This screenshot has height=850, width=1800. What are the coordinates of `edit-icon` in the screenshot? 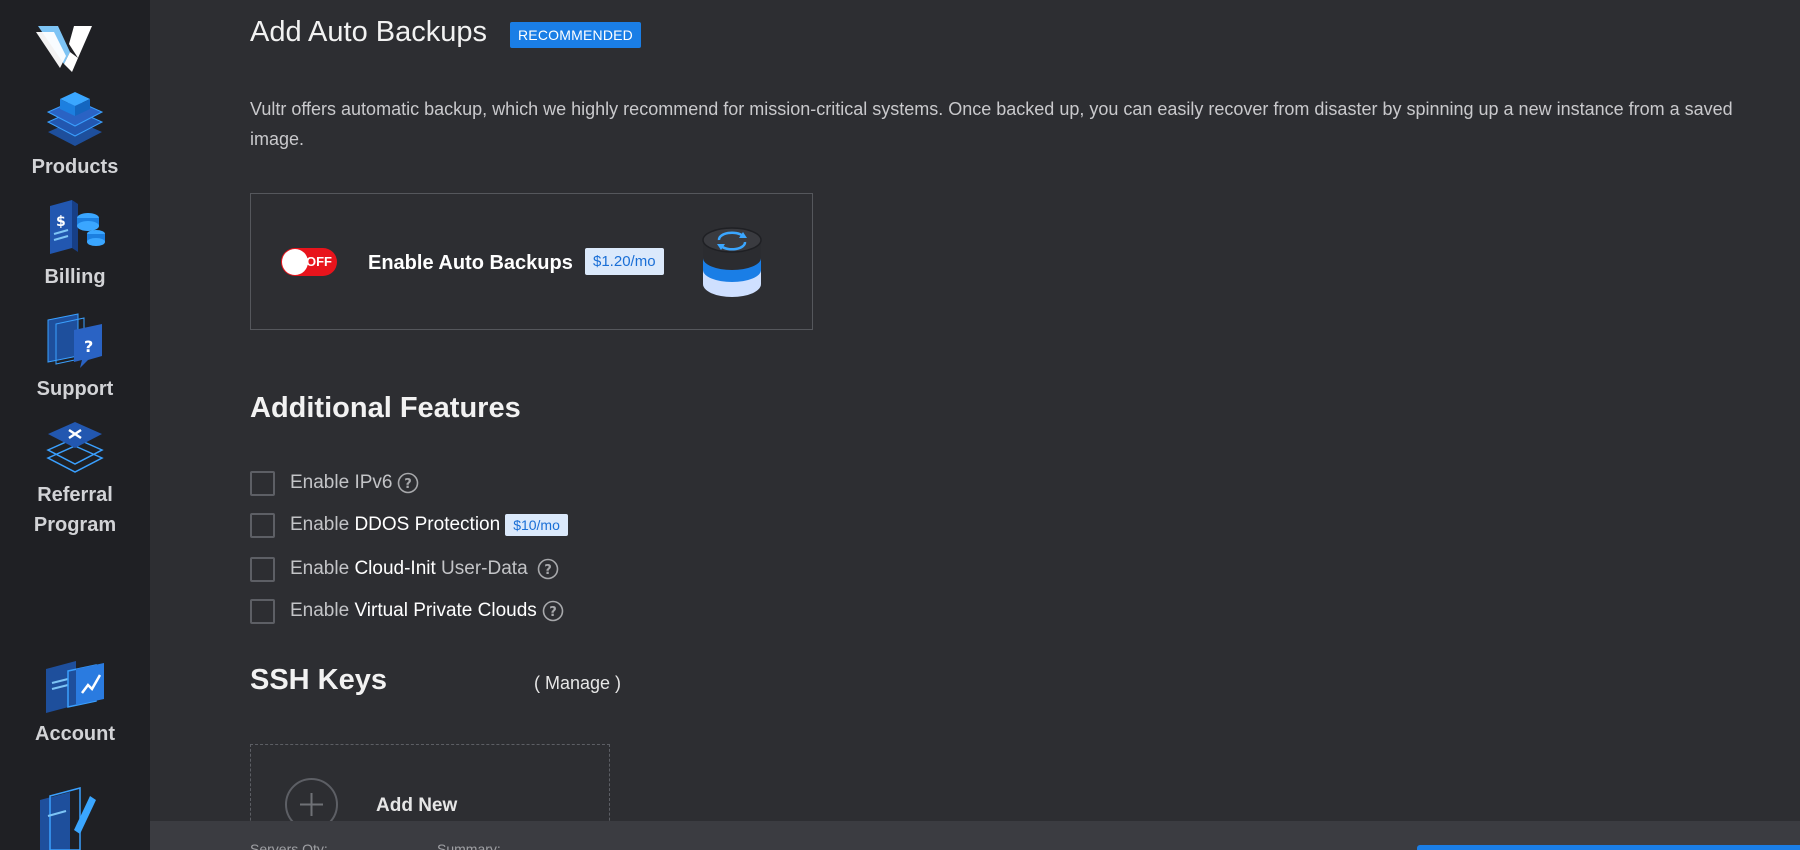 It's located at (69, 818).